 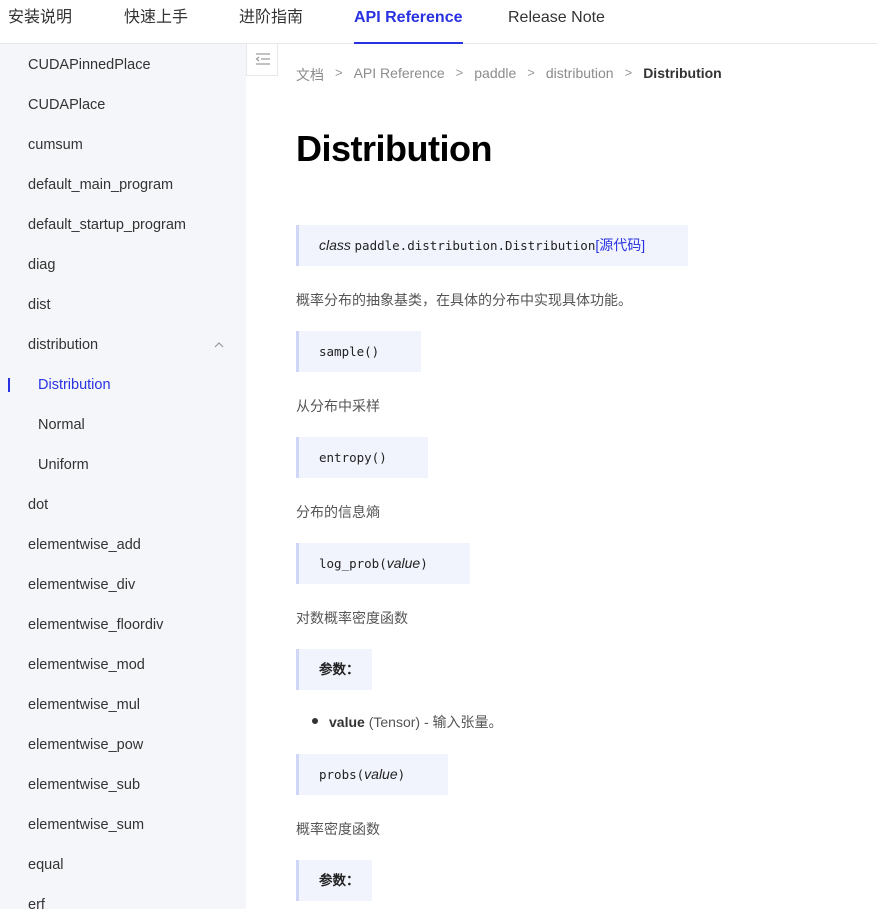 I want to click on sidebar-item-label: CUDAPlace, so click(x=67, y=105).